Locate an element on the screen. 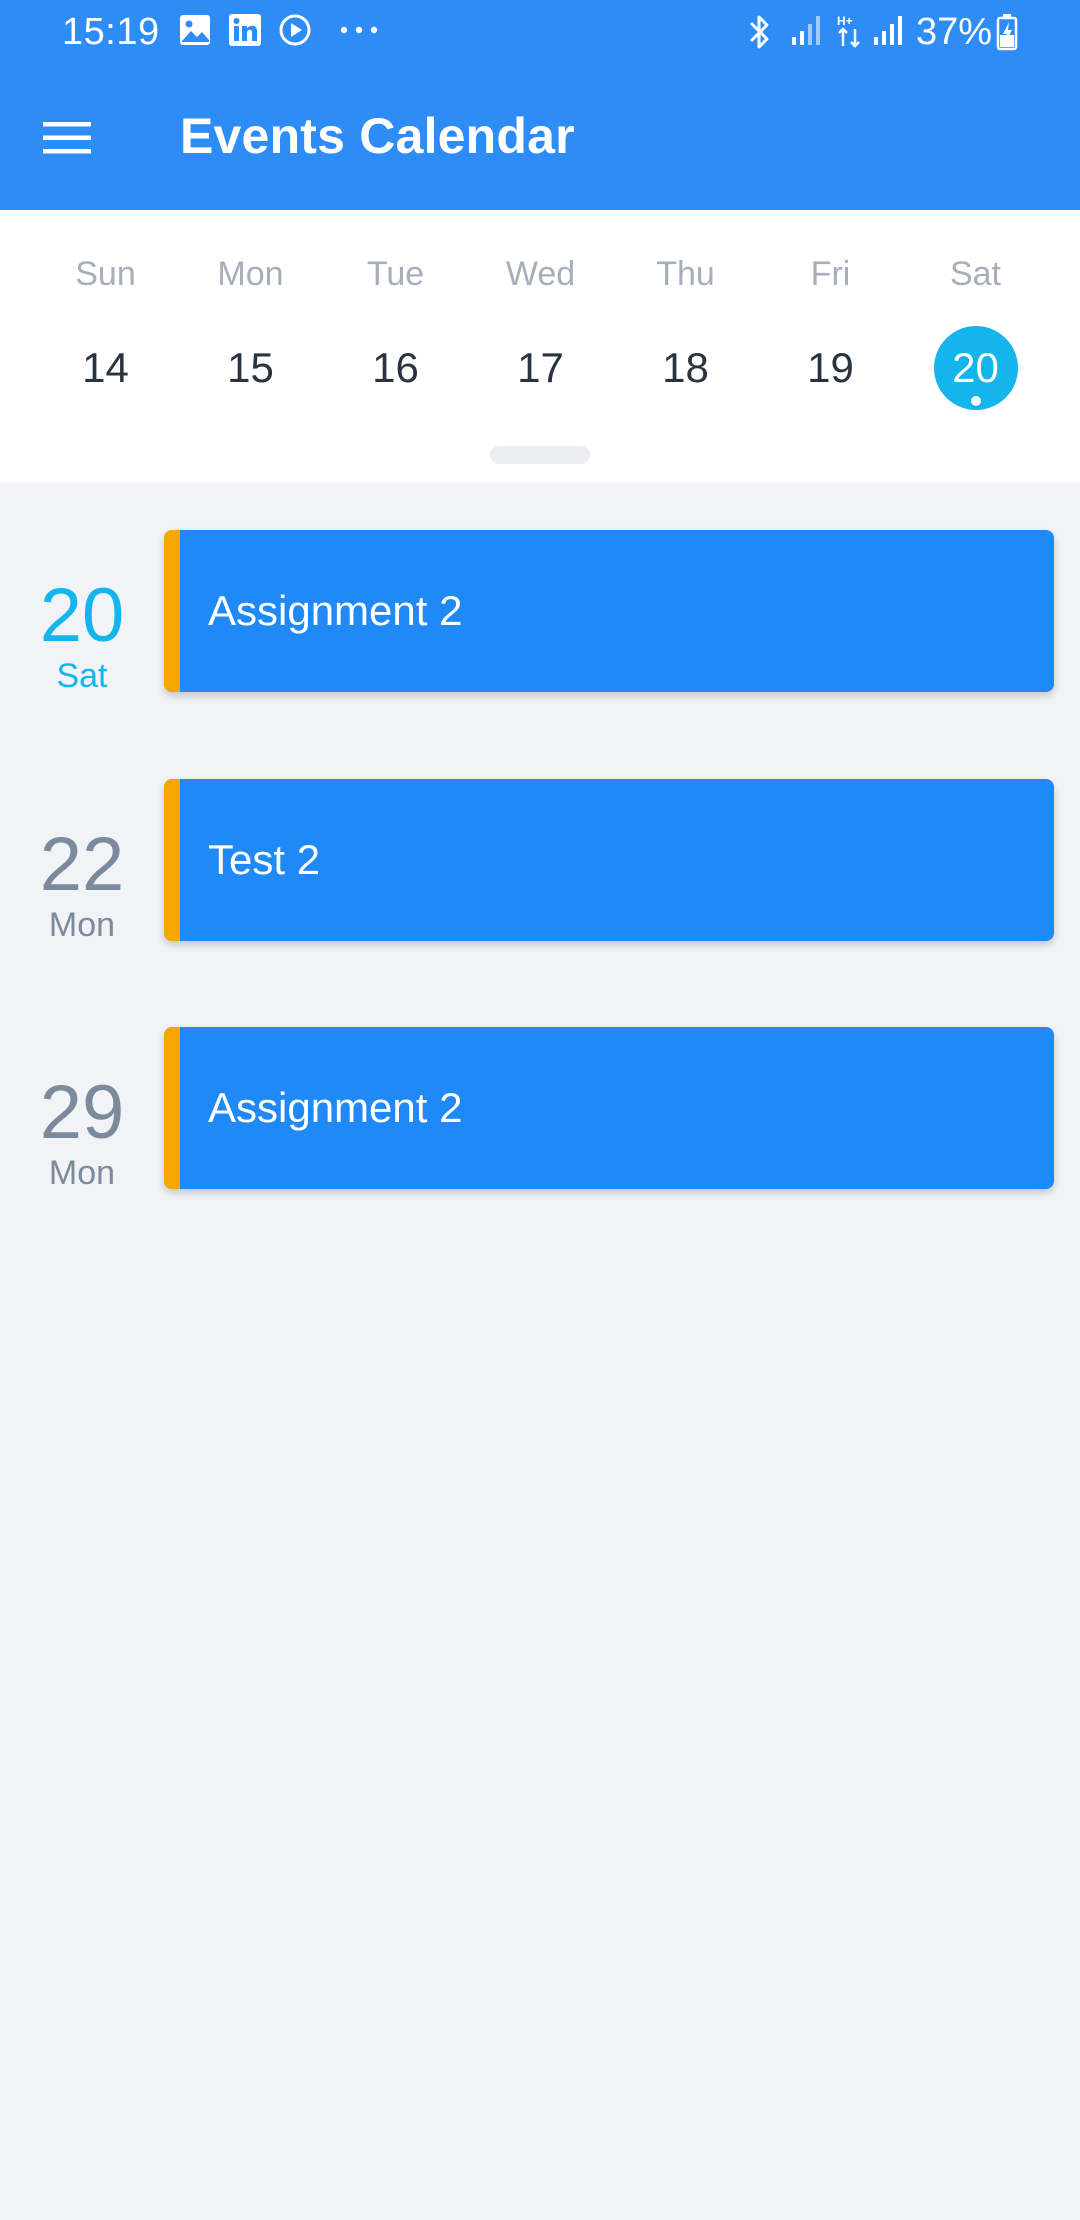 This screenshot has width=1080, height=2220. agenda-row: 29 Mon Assignment 2 is located at coordinates (540, 1109).